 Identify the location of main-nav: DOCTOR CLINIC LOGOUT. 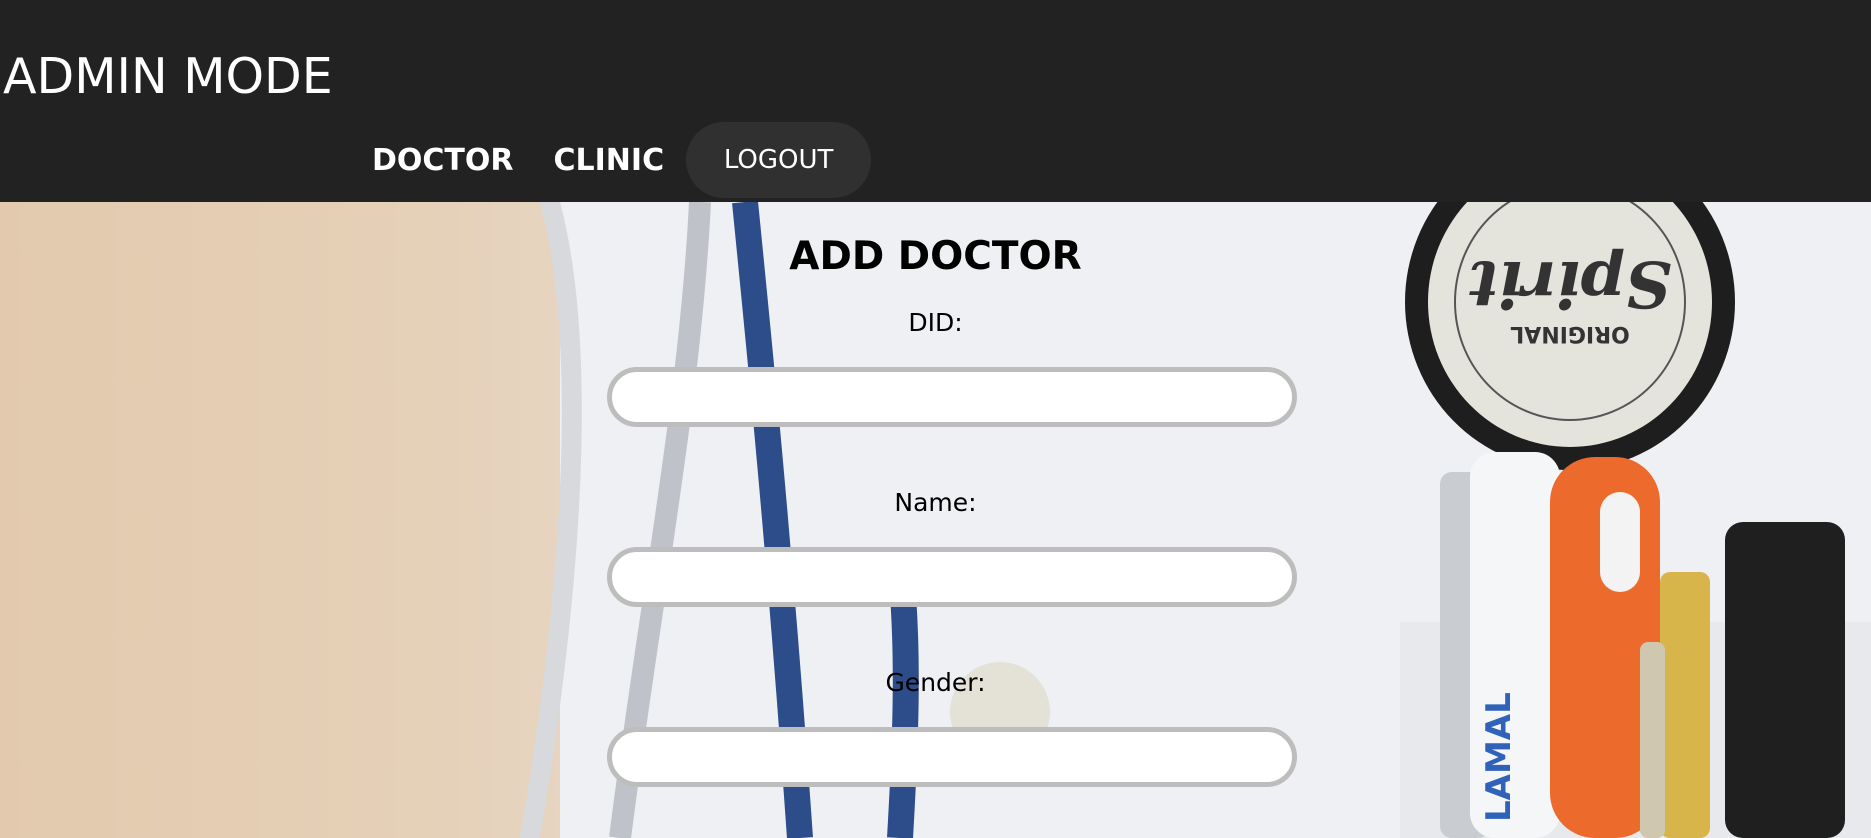
(622, 160).